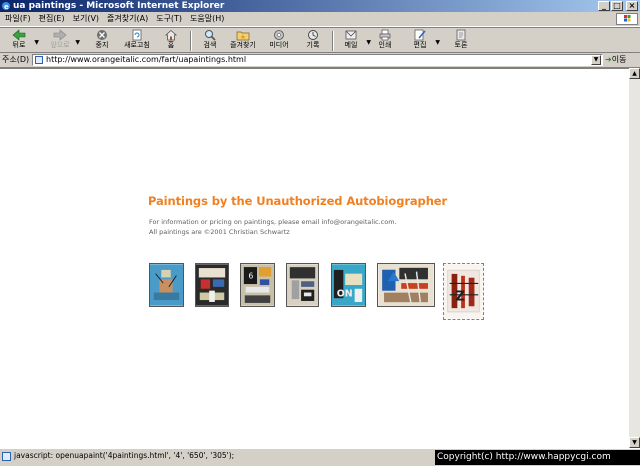 Image resolution: width=640 pixels, height=466 pixels. I want to click on ie-logo-icon: e, so click(6, 6).